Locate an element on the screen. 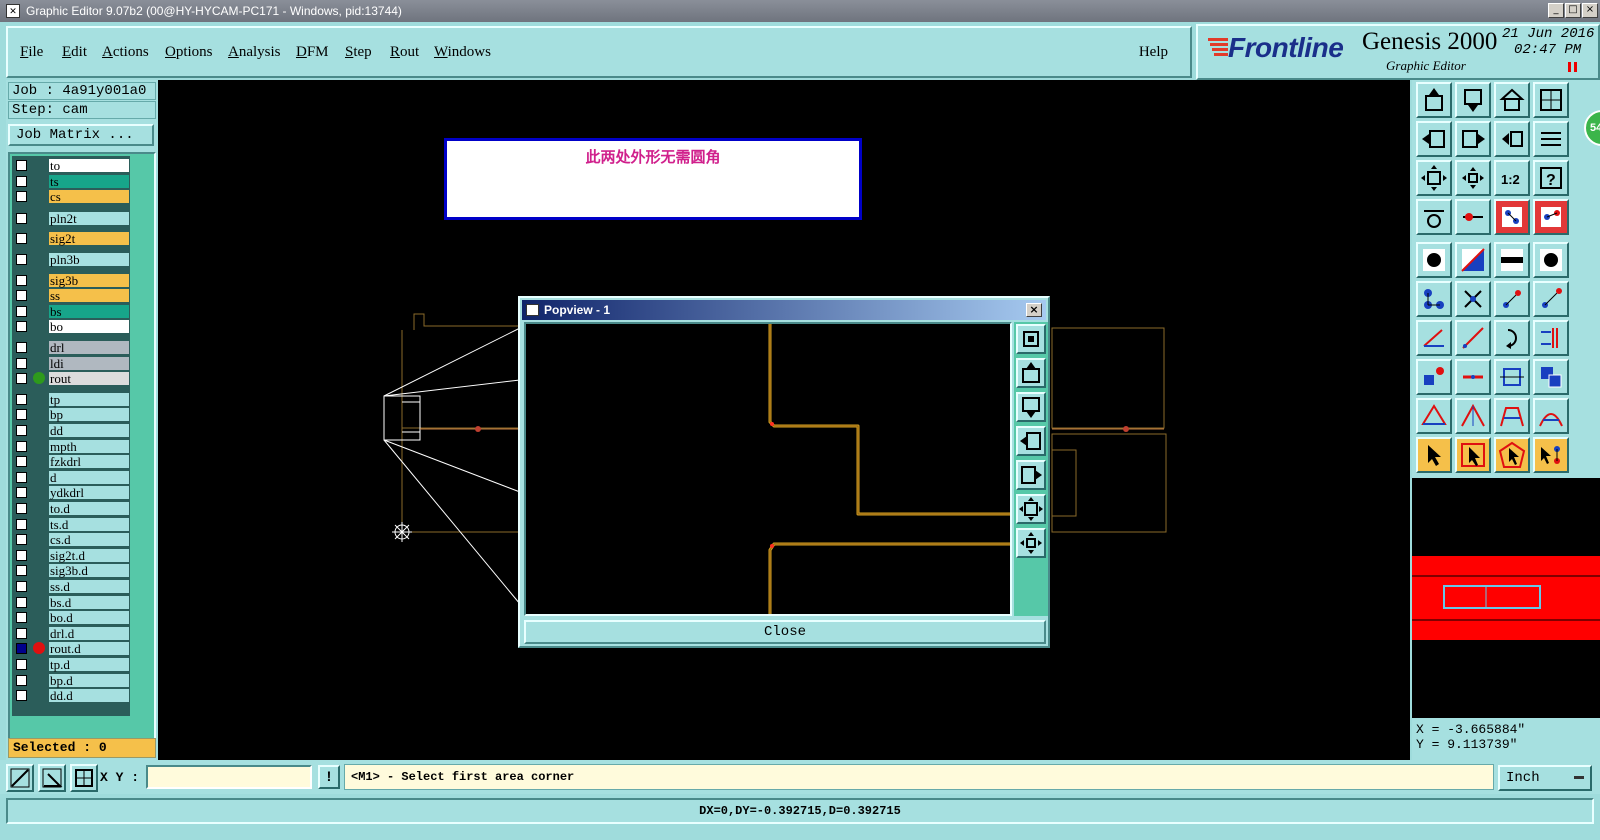 The width and height of the screenshot is (1600, 840). pan-up-tool-icon is located at coordinates (1434, 100).